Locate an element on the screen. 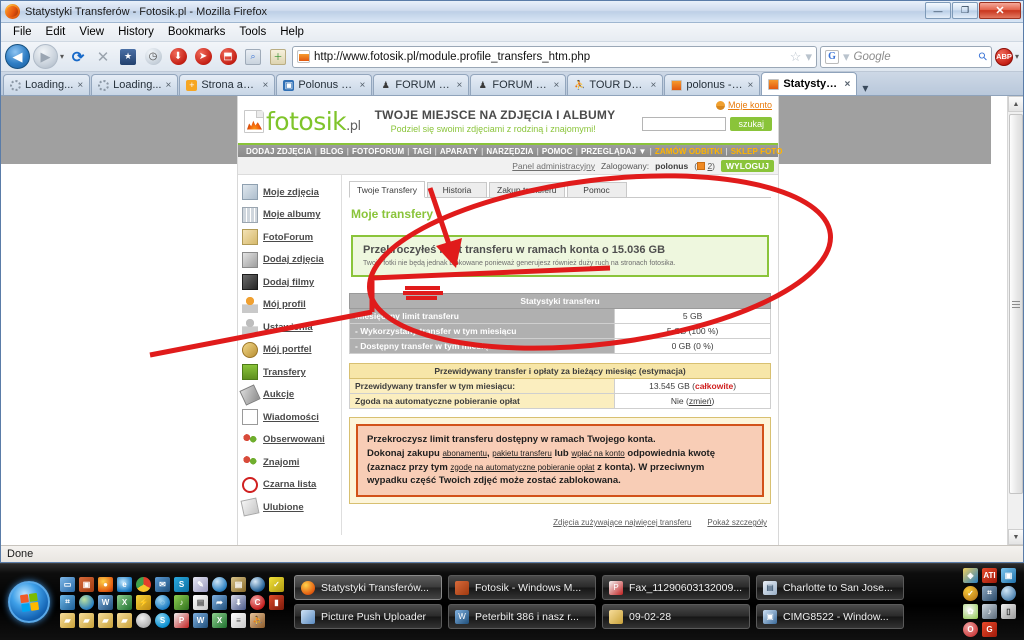 The width and height of the screenshot is (1024, 640). sidebar-item-ulubione: Ulubione is located at coordinates (290, 507).